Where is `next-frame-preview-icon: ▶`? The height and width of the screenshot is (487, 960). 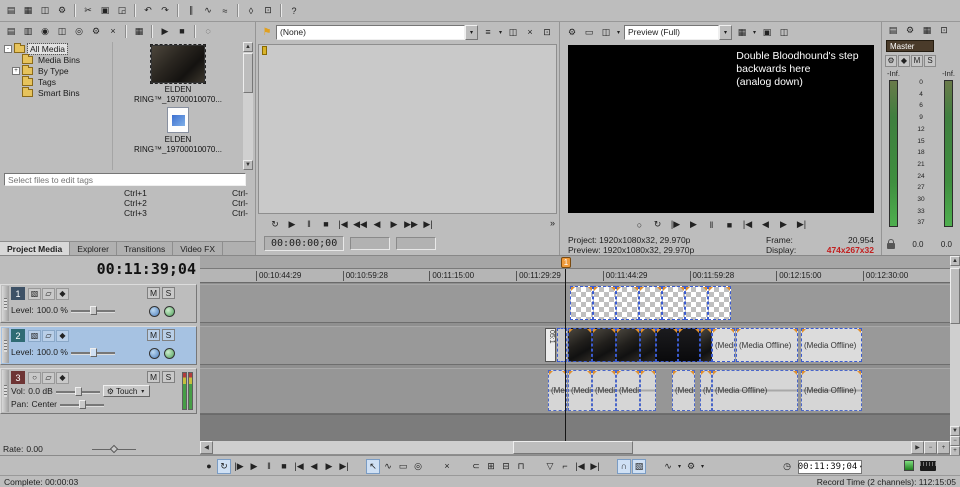 next-frame-preview-icon: ▶ is located at coordinates (784, 224).